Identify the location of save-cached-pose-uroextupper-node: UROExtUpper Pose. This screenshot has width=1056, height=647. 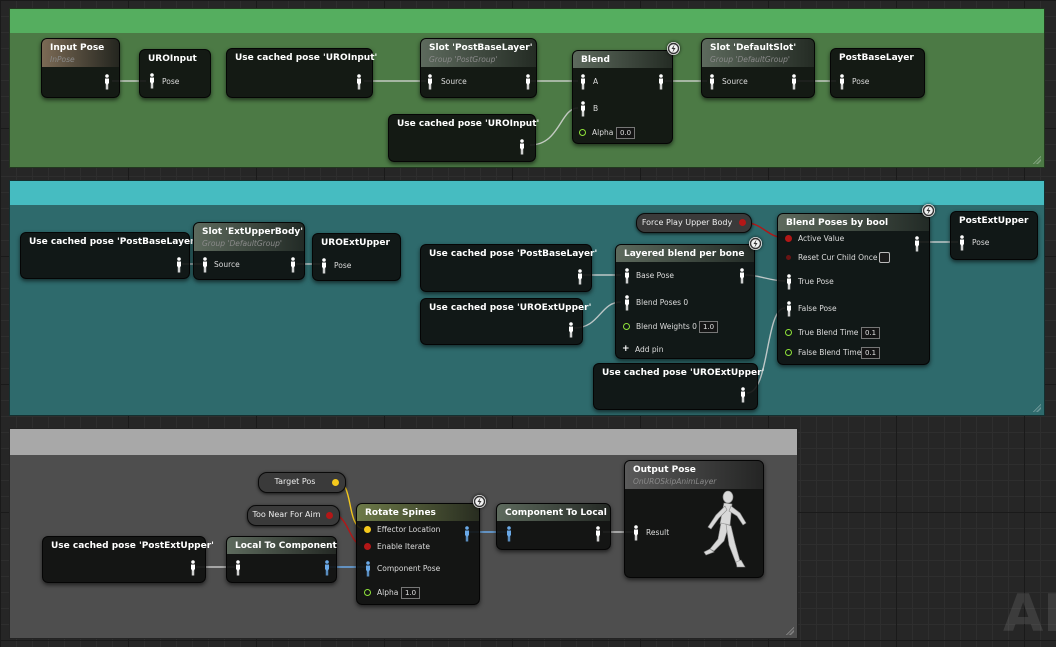
(356, 257).